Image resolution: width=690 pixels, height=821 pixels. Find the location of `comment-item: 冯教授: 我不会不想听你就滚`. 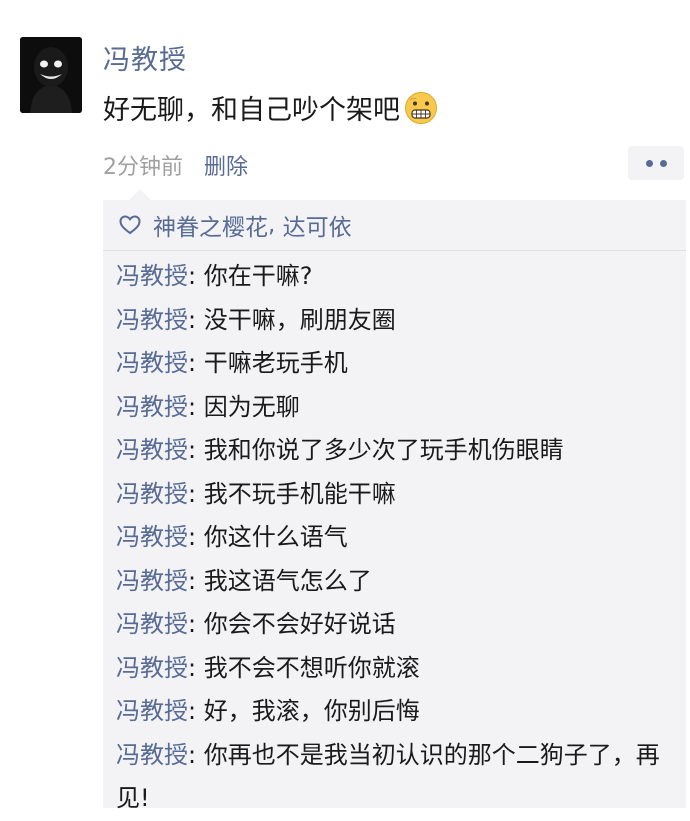

comment-item: 冯教授: 我不会不想听你就滚 is located at coordinates (396, 669).